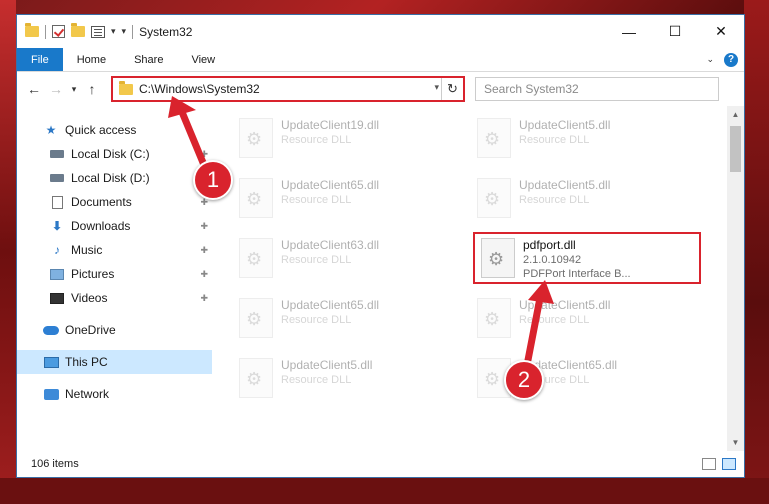 Image resolution: width=769 pixels, height=504 pixels. I want to click on document-icon, so click(57, 202).